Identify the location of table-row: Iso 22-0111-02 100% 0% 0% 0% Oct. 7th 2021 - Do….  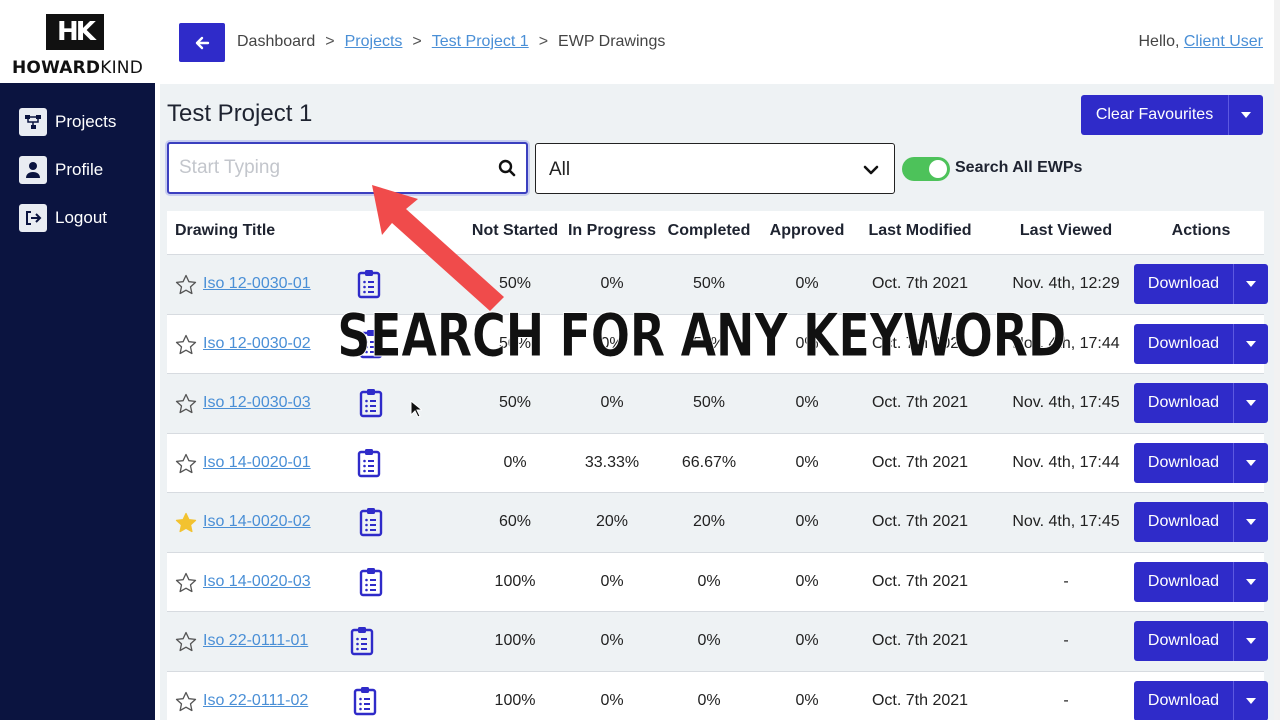
(717, 695).